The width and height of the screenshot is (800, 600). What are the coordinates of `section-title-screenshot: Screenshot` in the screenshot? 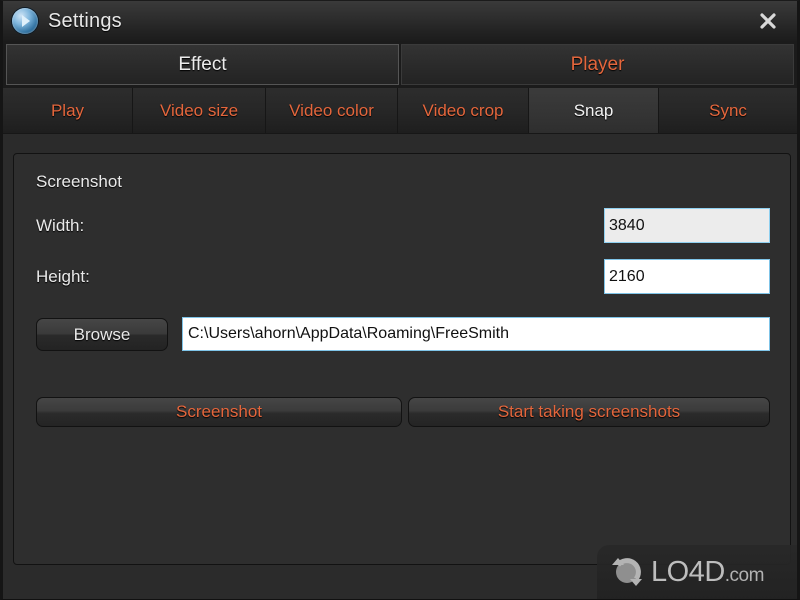 It's located at (79, 181).